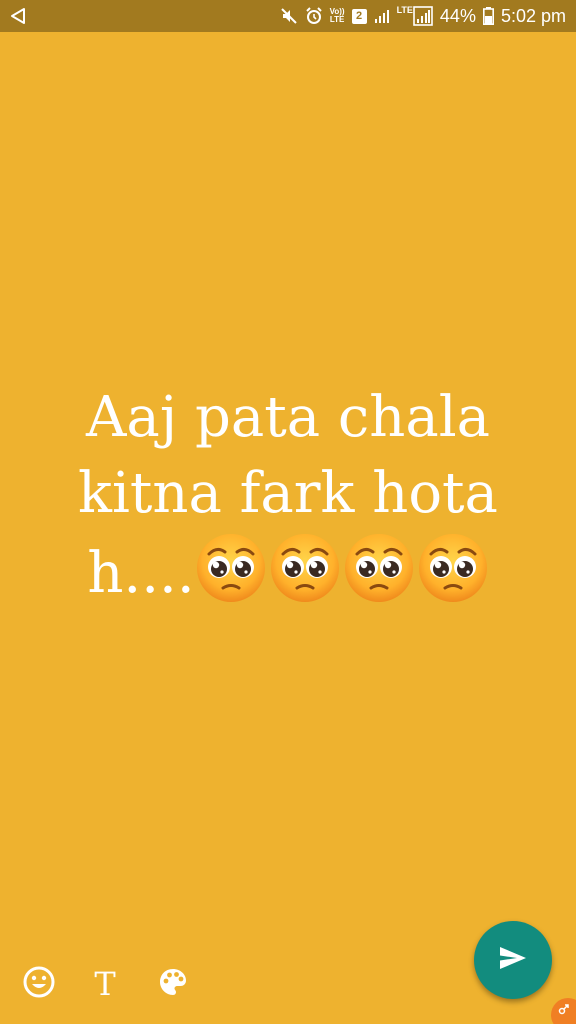 The image size is (576, 1024). I want to click on text-style-button: T, so click(105, 984).